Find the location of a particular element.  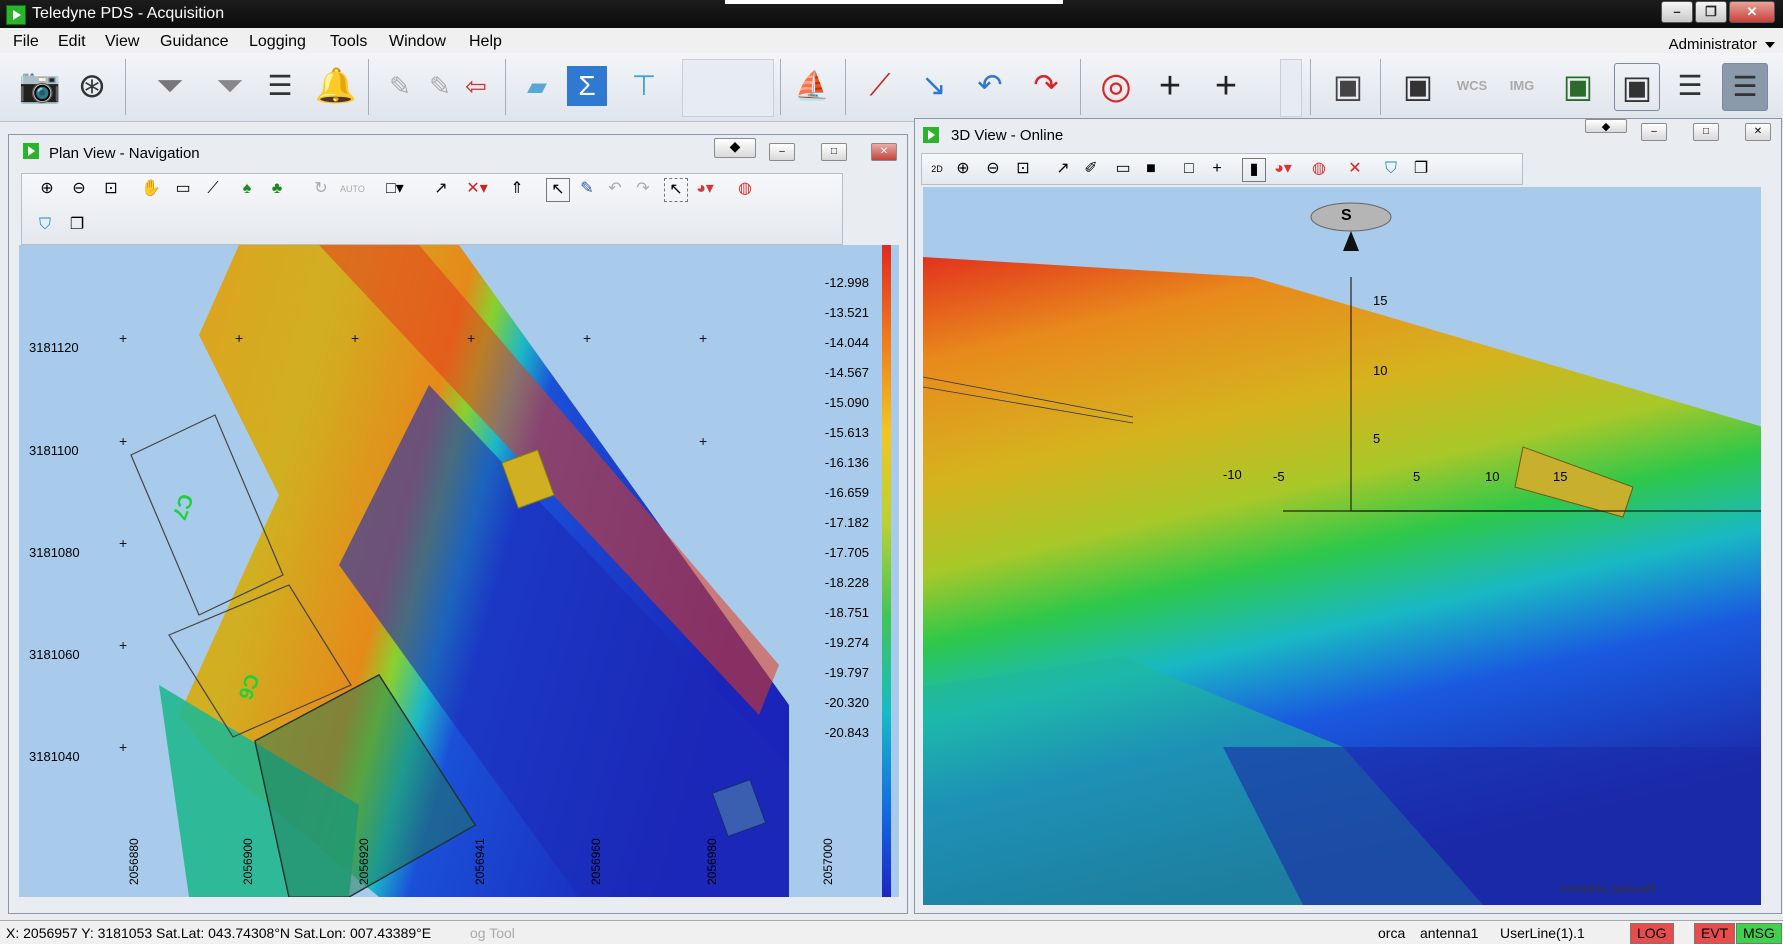

y-tick-label: 3181120 is located at coordinates (54, 347).